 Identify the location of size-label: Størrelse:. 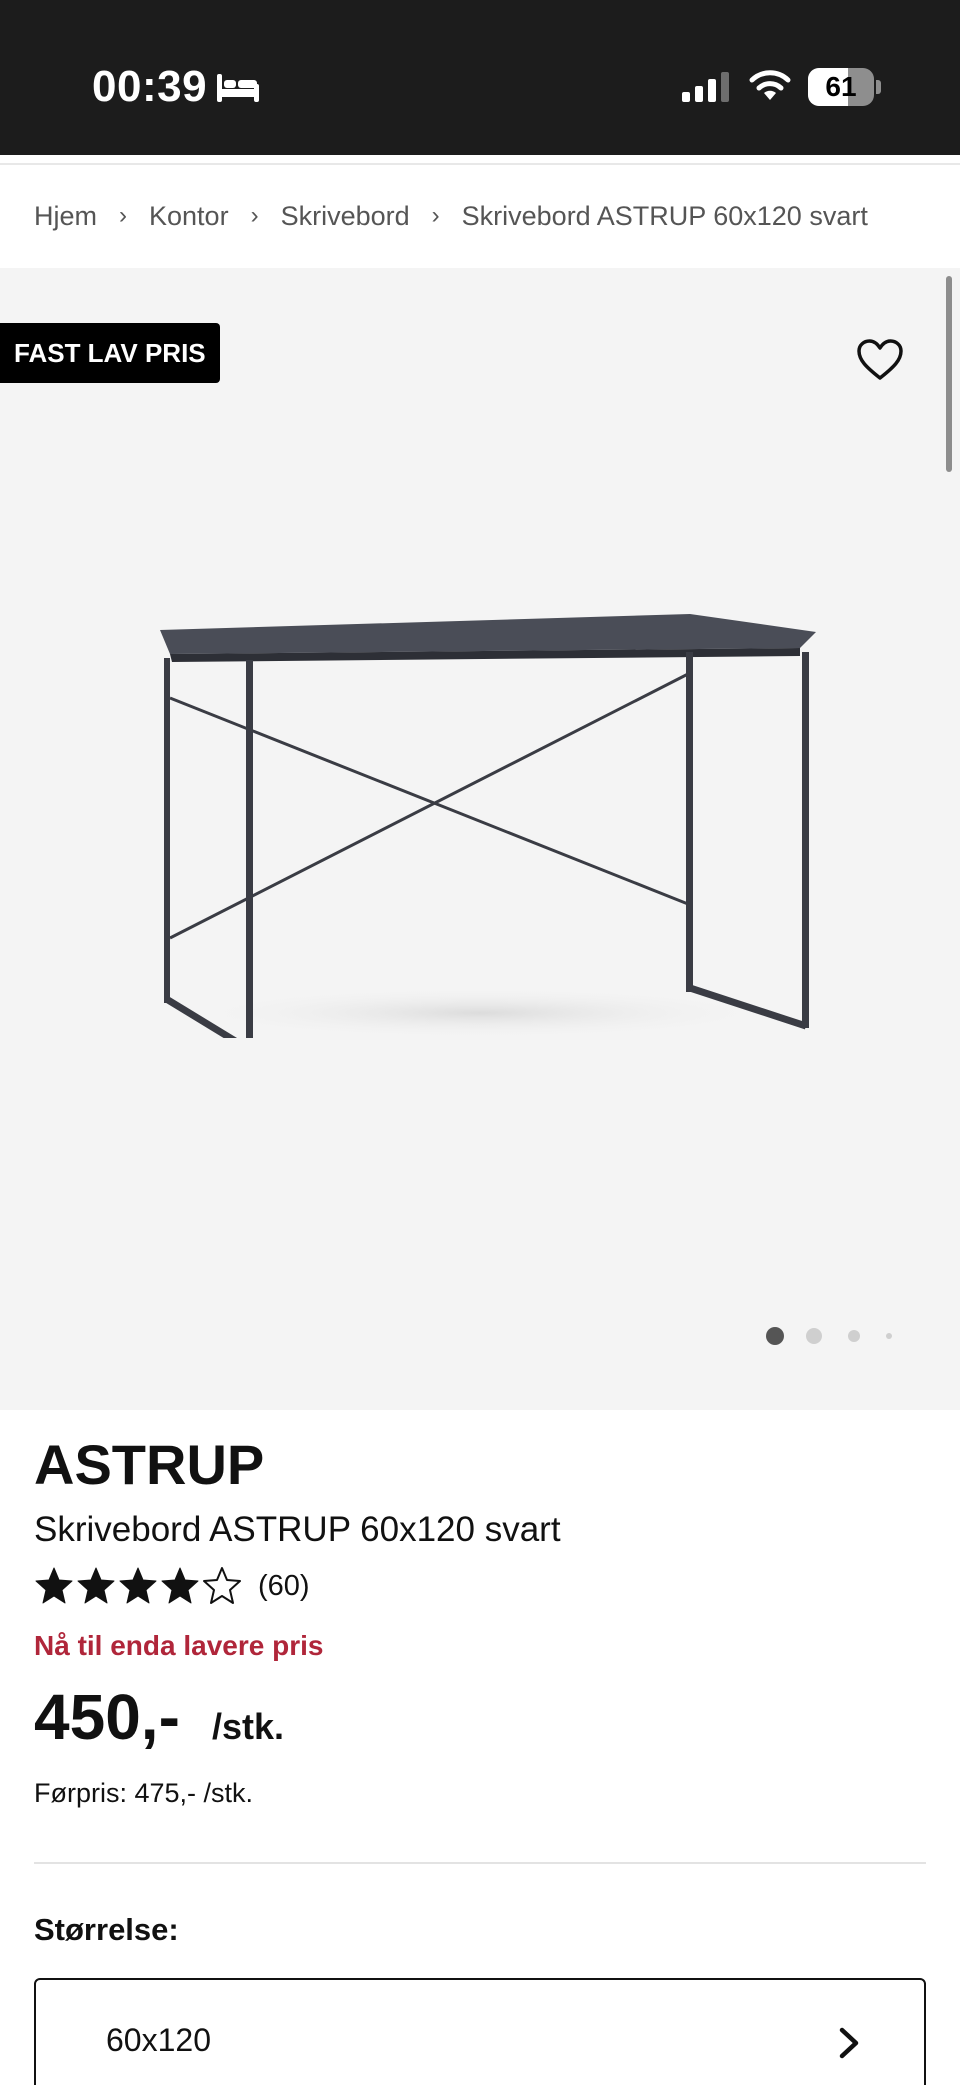
(106, 1929).